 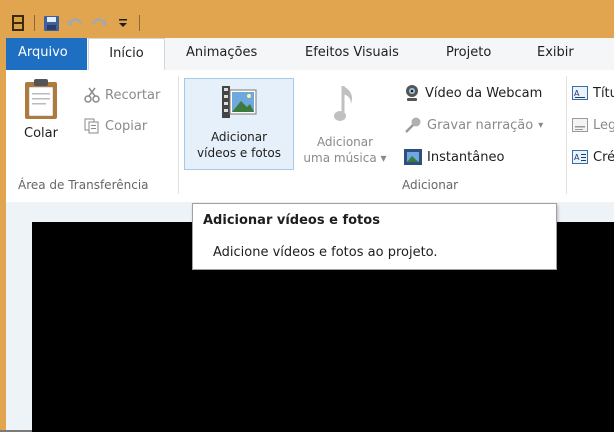 I want to click on paste-label: Colar, so click(x=41, y=133).